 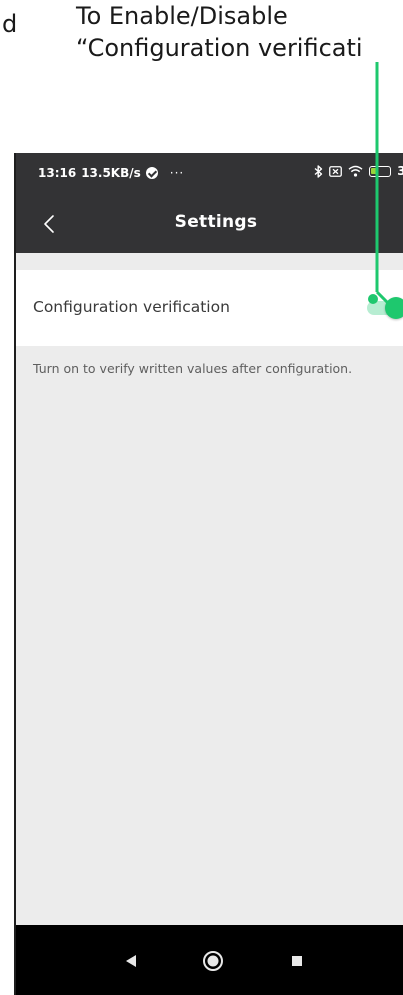 What do you see at coordinates (57, 173) in the screenshot?
I see `status-time: 13:16` at bounding box center [57, 173].